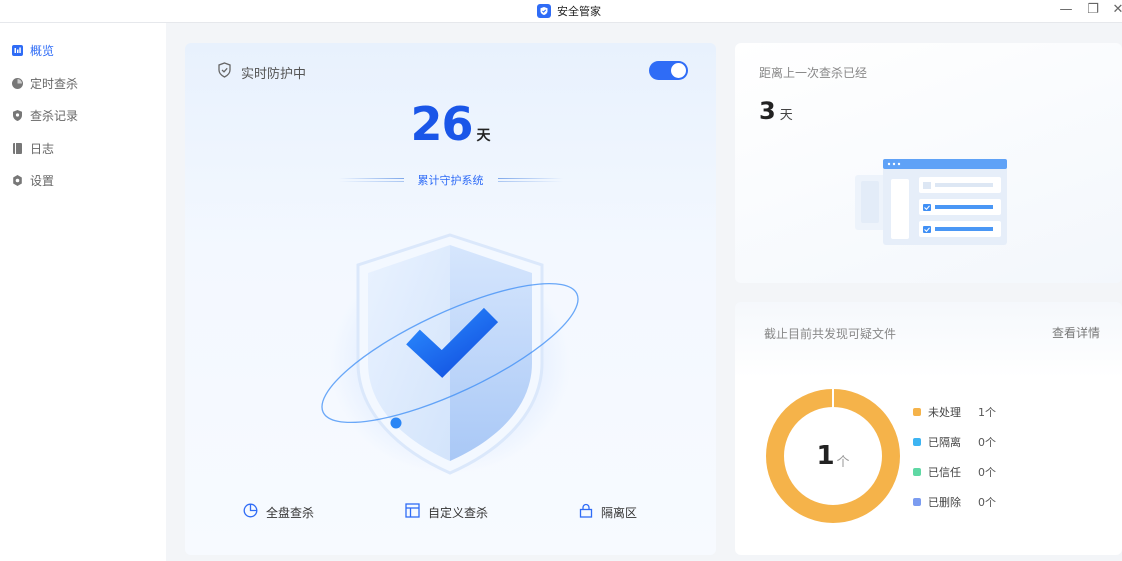 The width and height of the screenshot is (1122, 561). I want to click on files-total-unit: 个, so click(843, 462).